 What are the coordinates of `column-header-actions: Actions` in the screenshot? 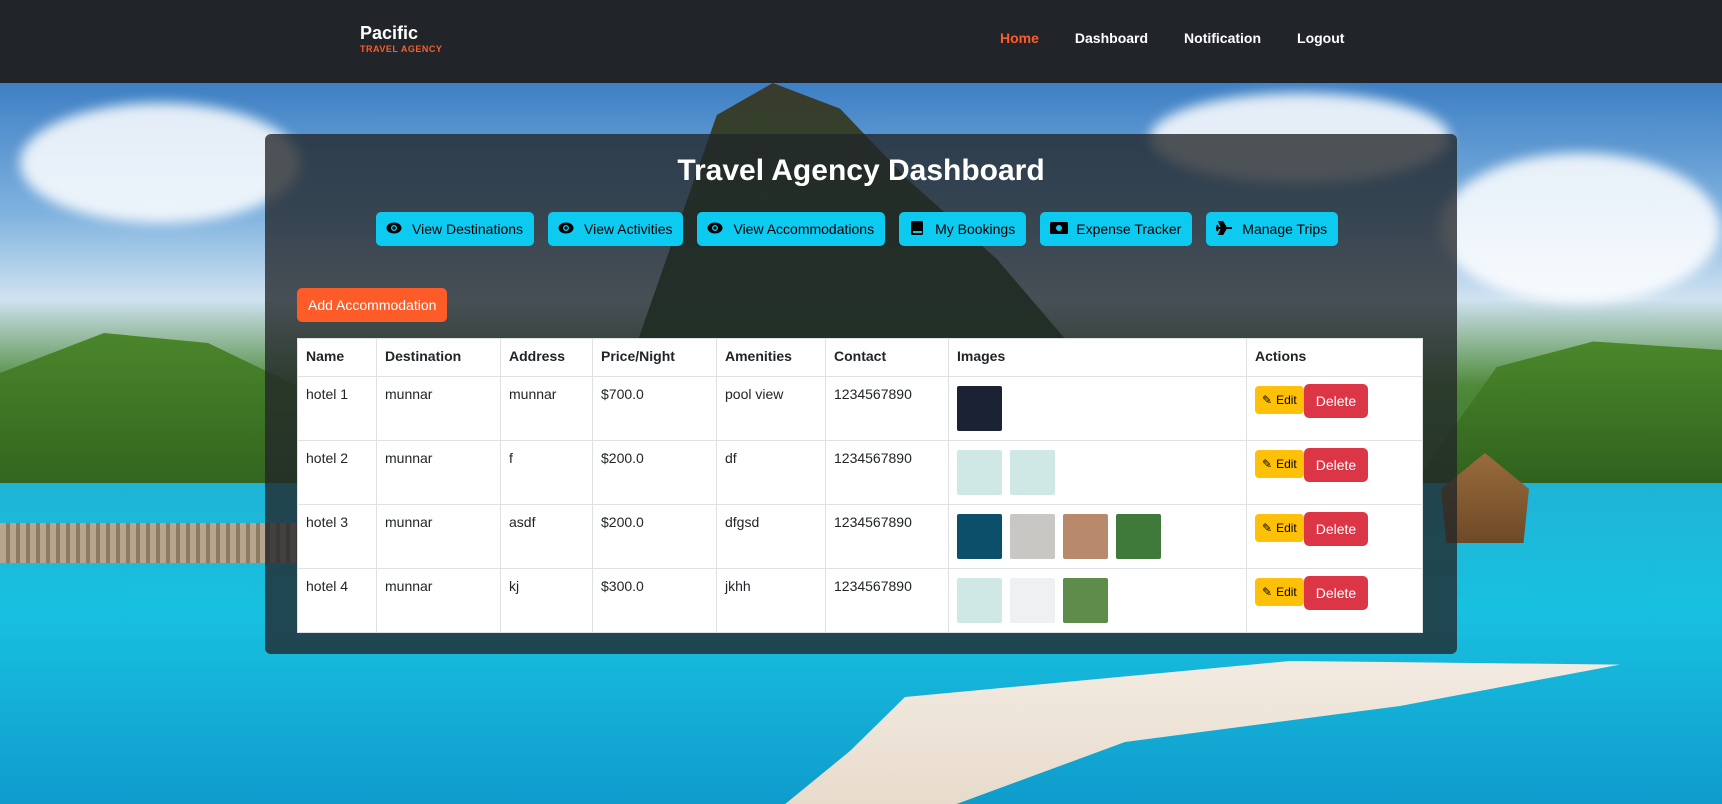 It's located at (1334, 357).